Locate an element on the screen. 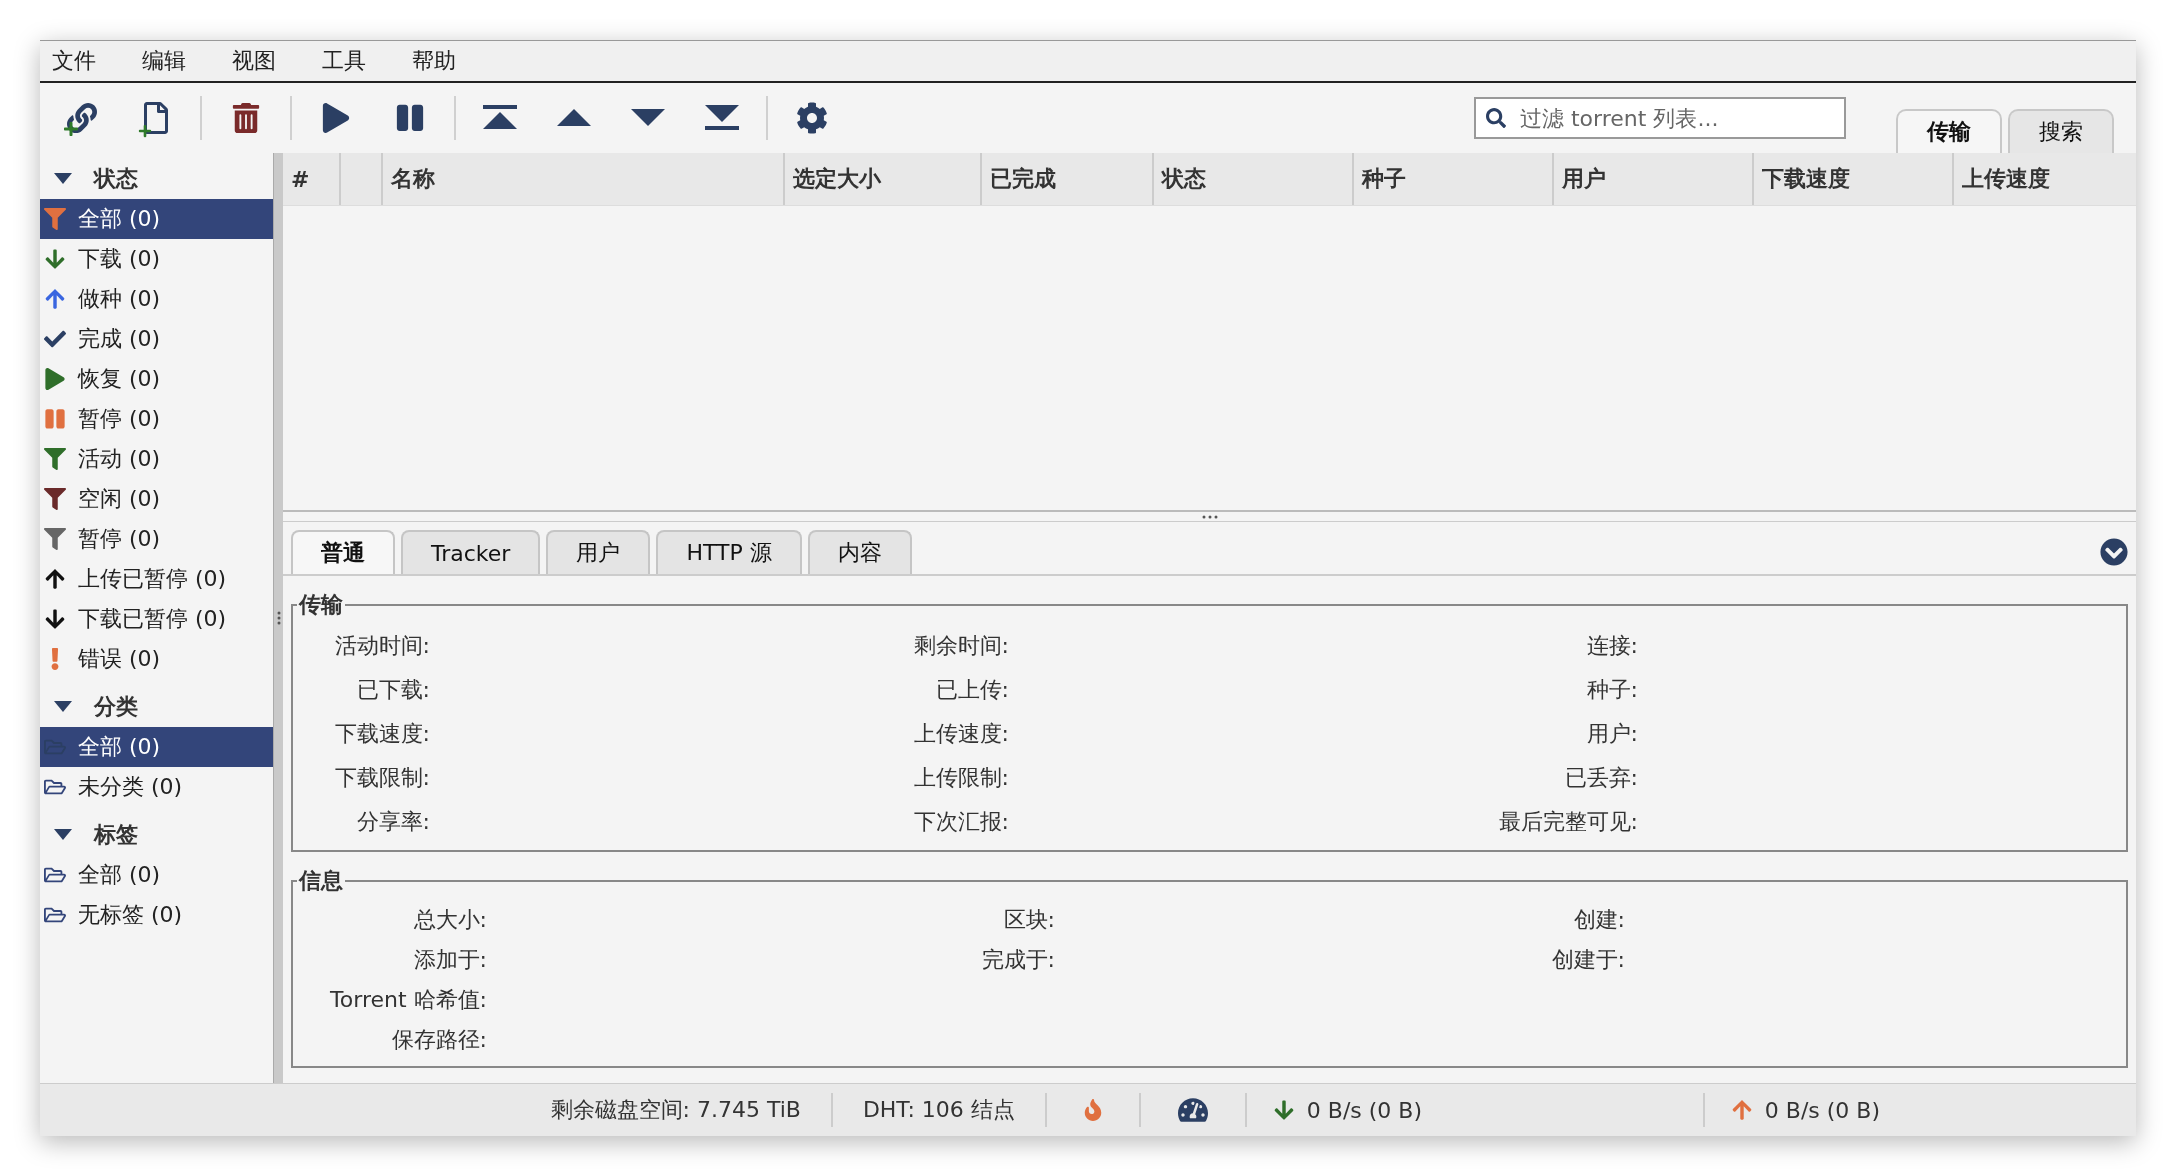  tab: 搜索 is located at coordinates (2061, 131).